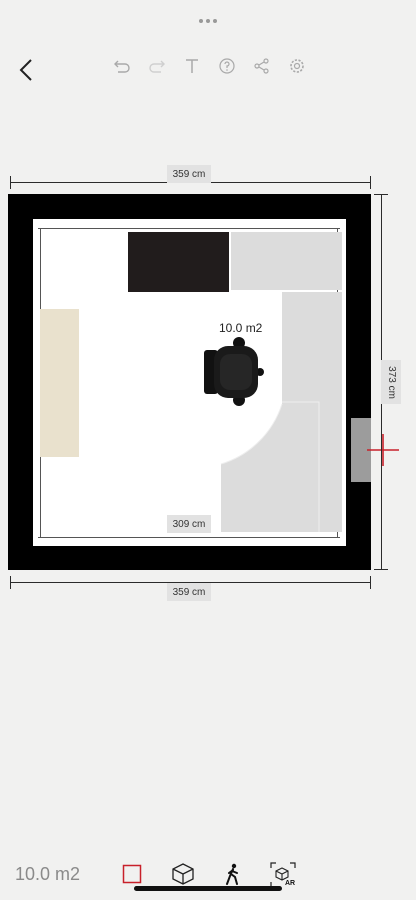 The height and width of the screenshot is (900, 416). I want to click on undo-icon, so click(122, 66).